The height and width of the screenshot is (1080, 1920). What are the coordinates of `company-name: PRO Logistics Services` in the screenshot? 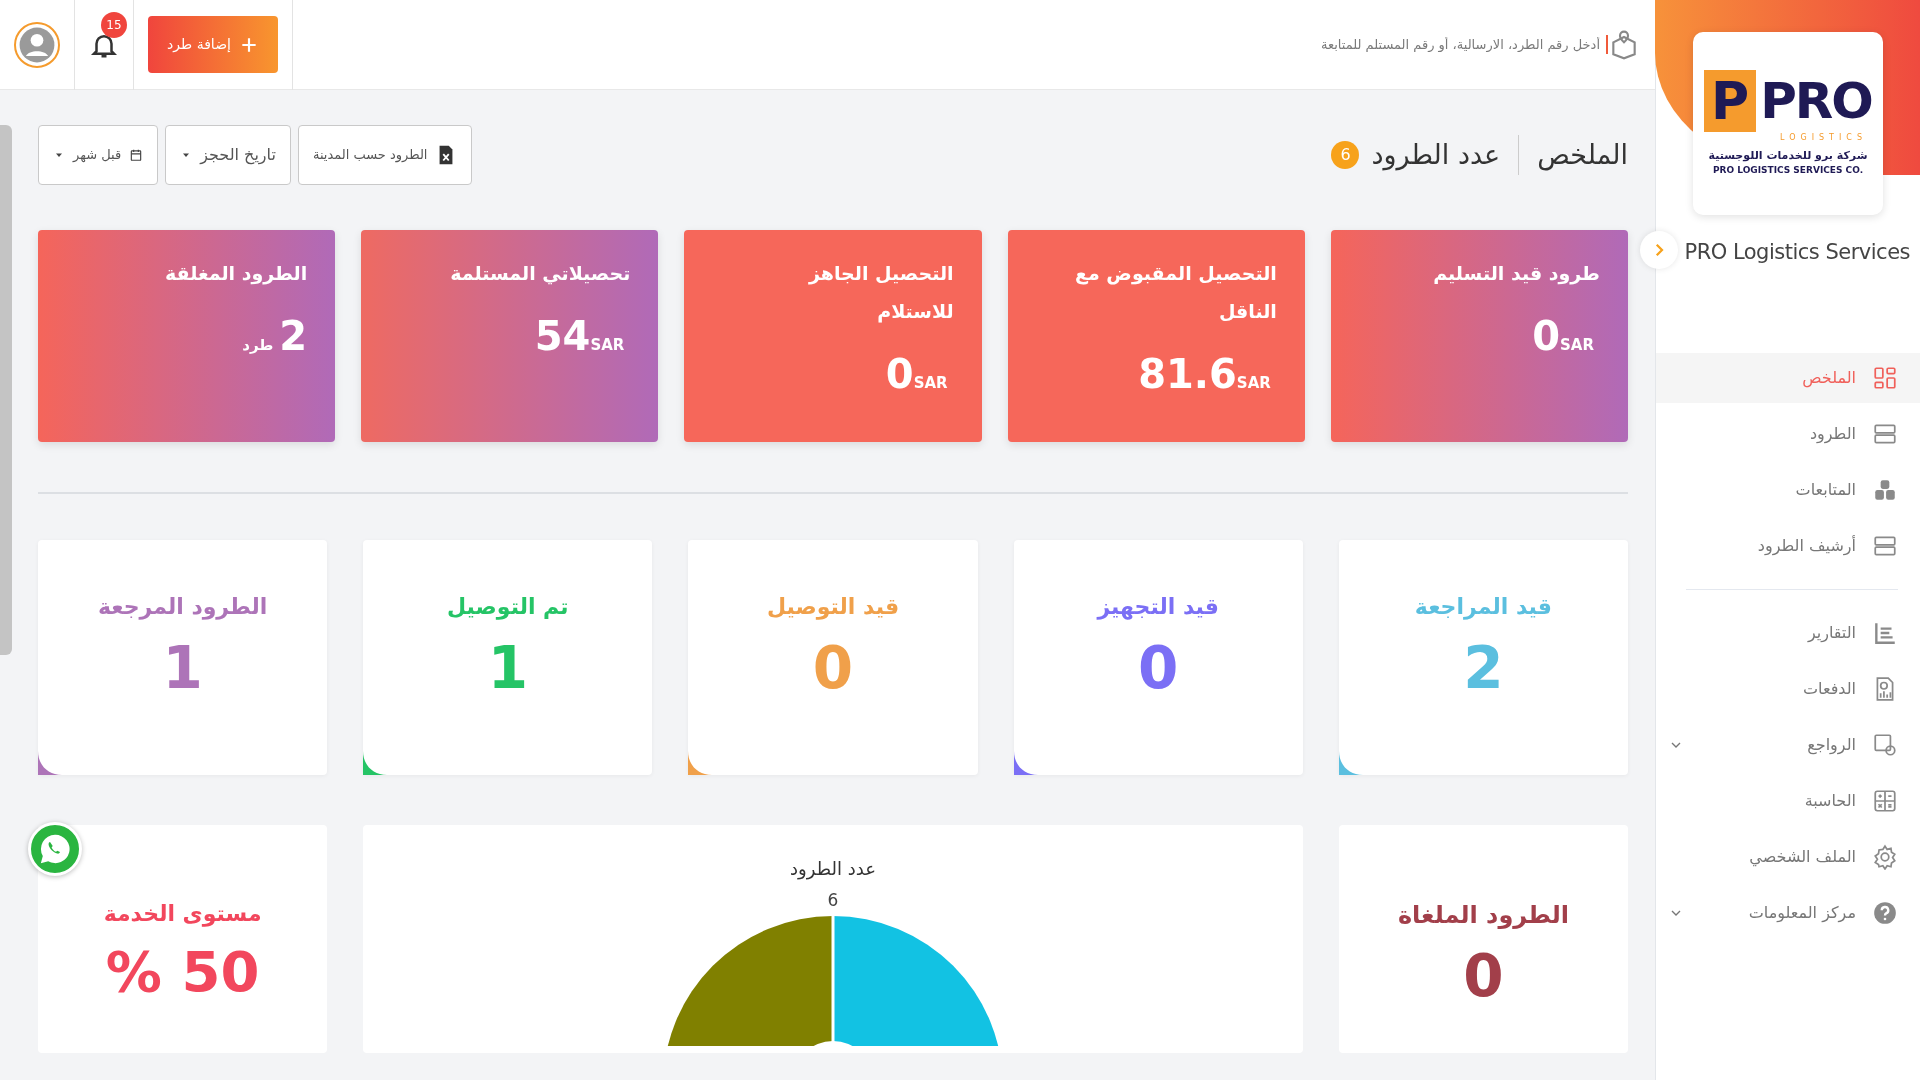 It's located at (1797, 252).